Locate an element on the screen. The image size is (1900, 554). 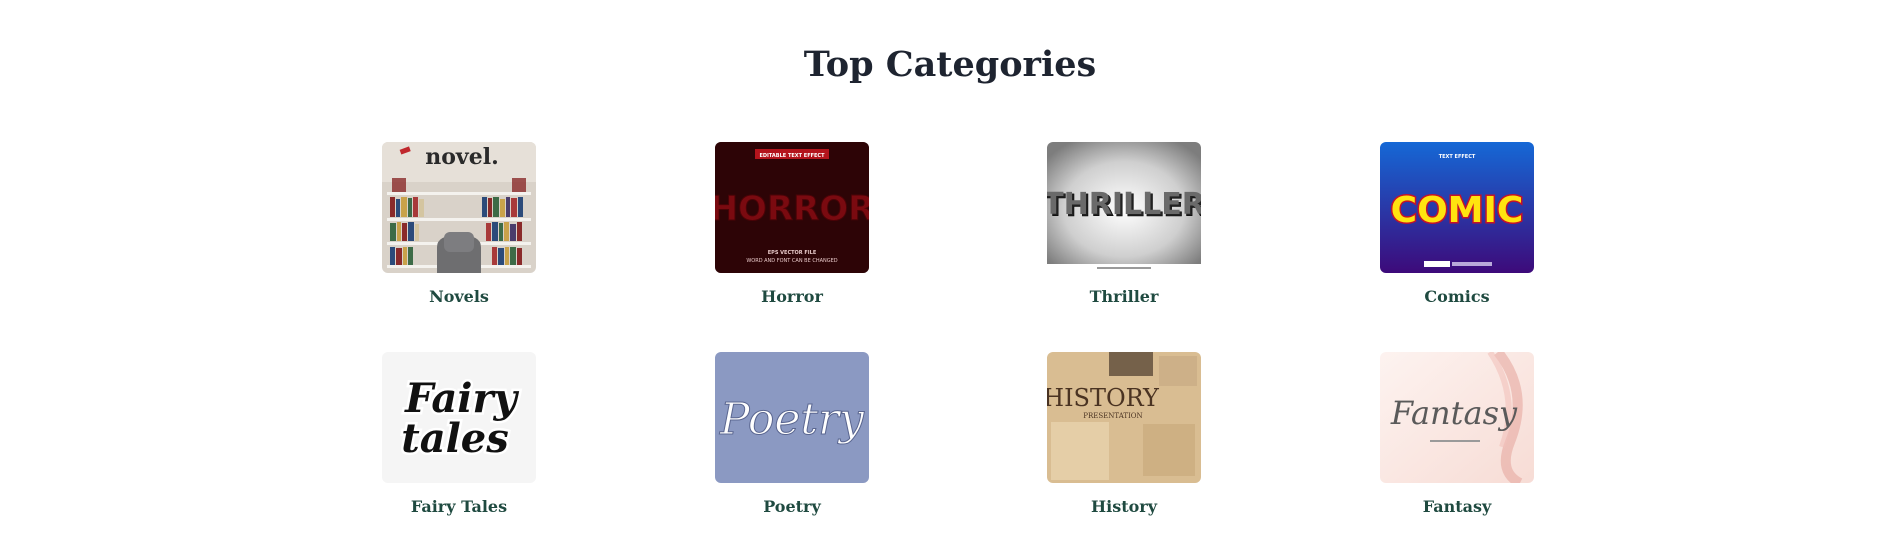
svg-text: HISTORY is located at coordinates (1103, 398).